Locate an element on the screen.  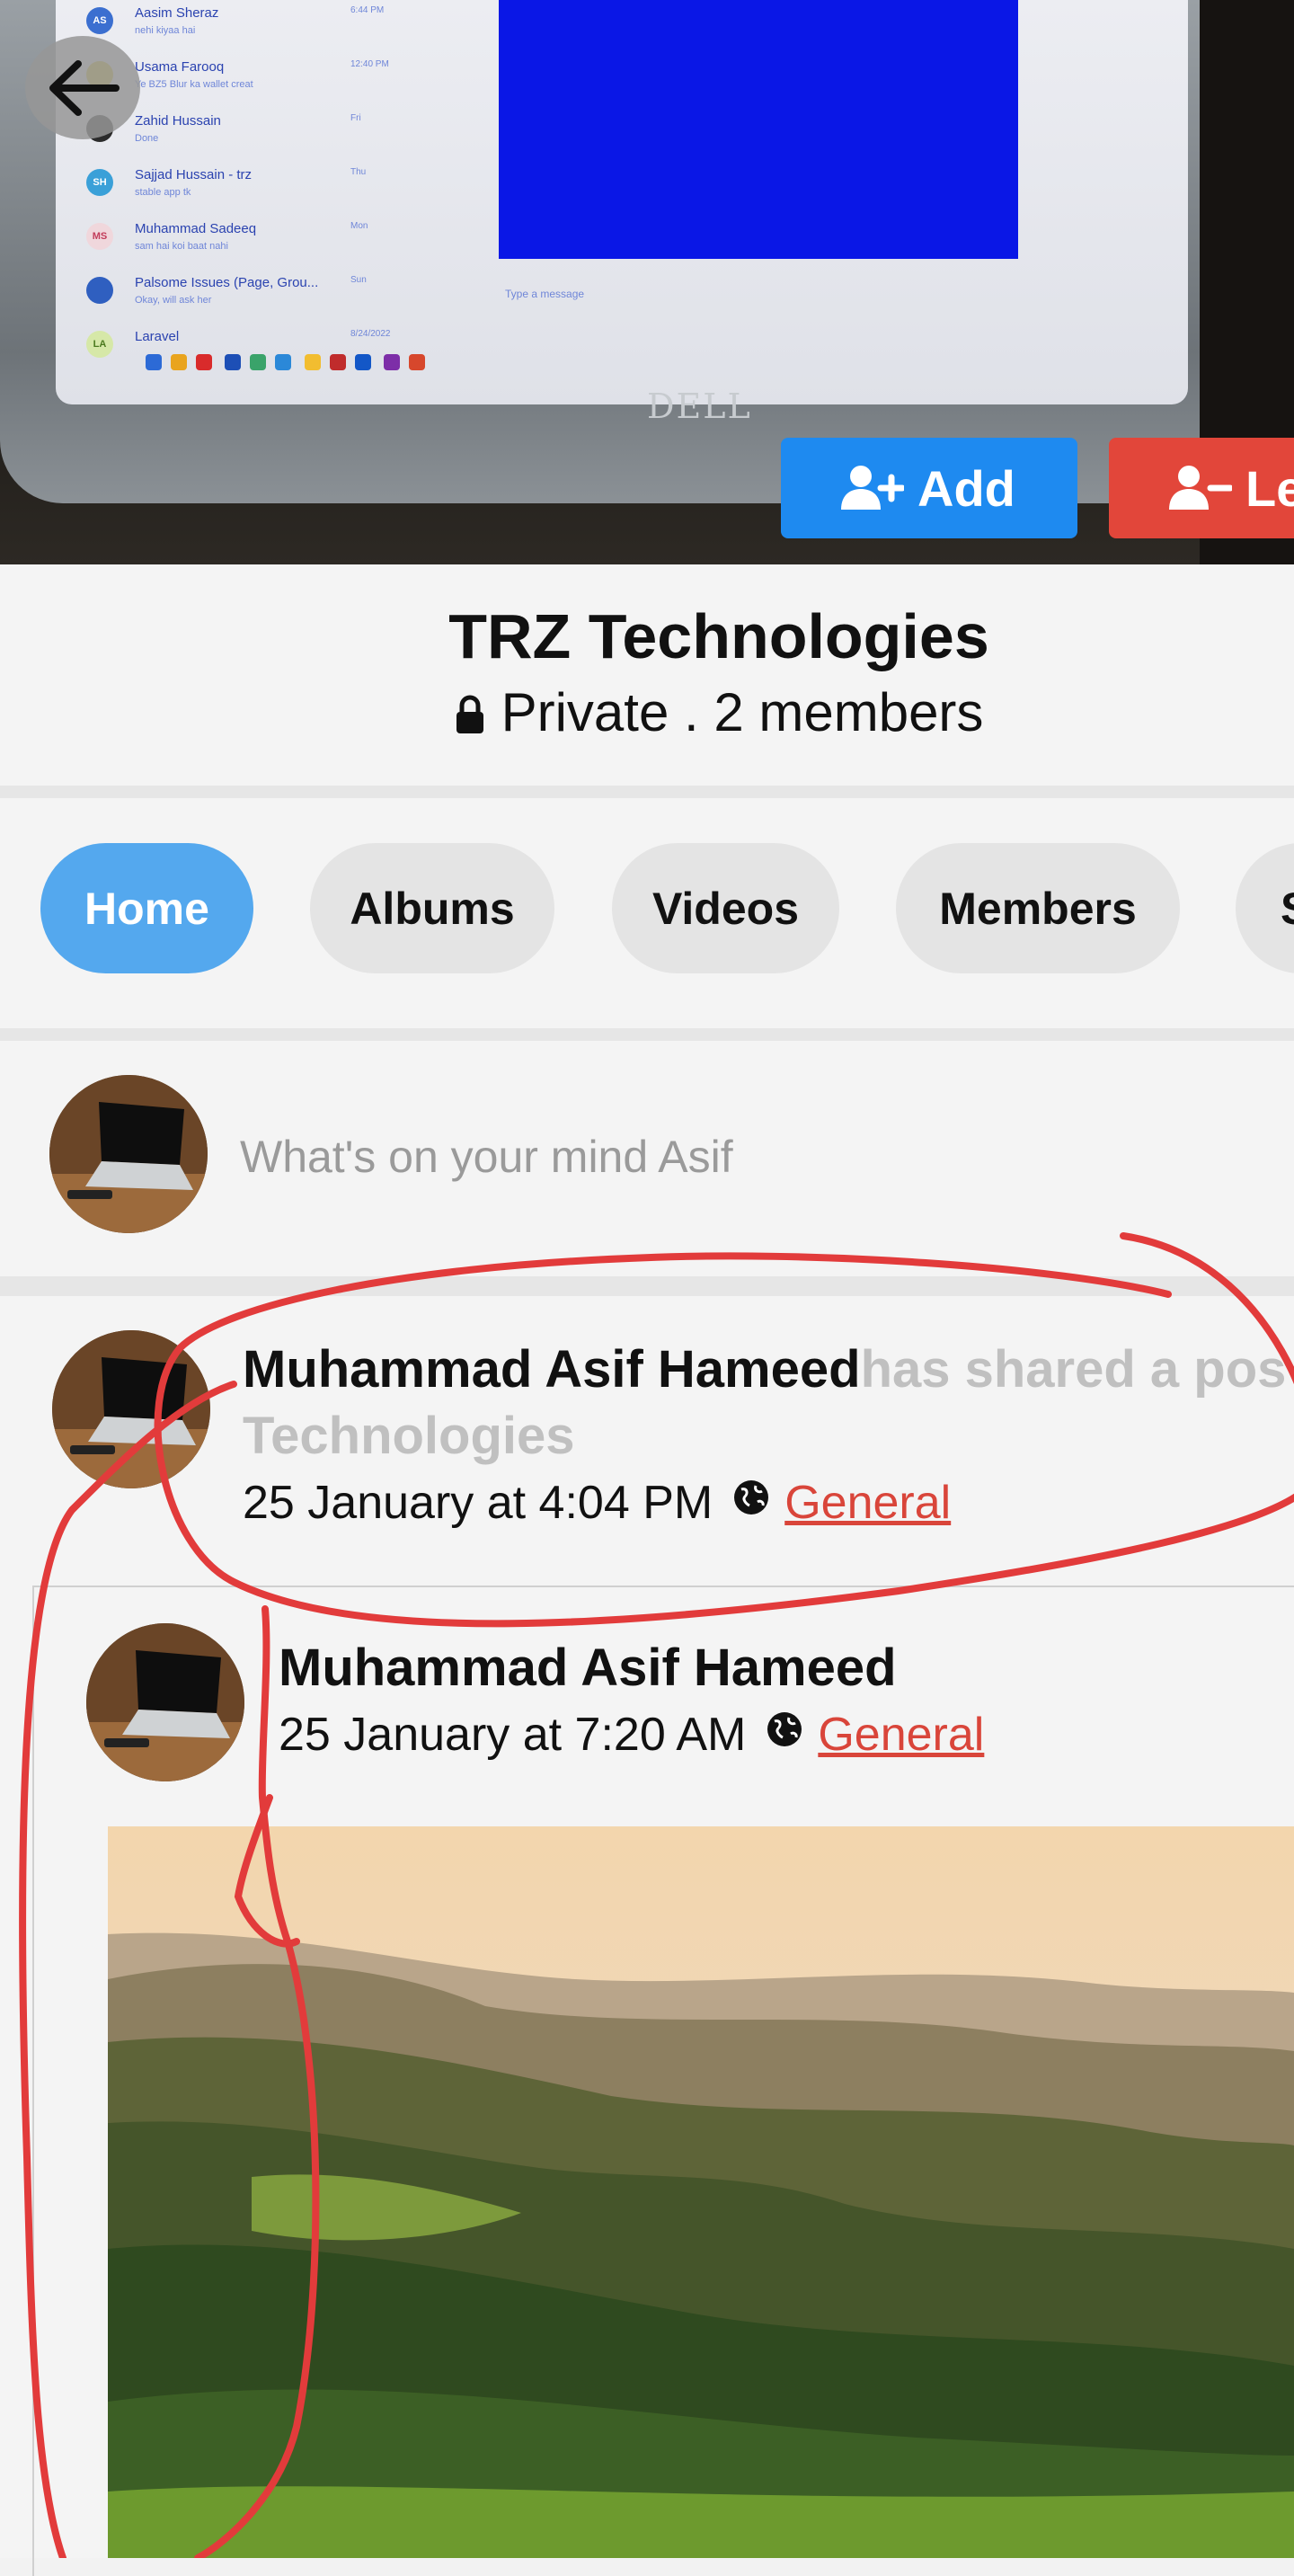
chat-name: Usama Farooq is located at coordinates (180, 67).